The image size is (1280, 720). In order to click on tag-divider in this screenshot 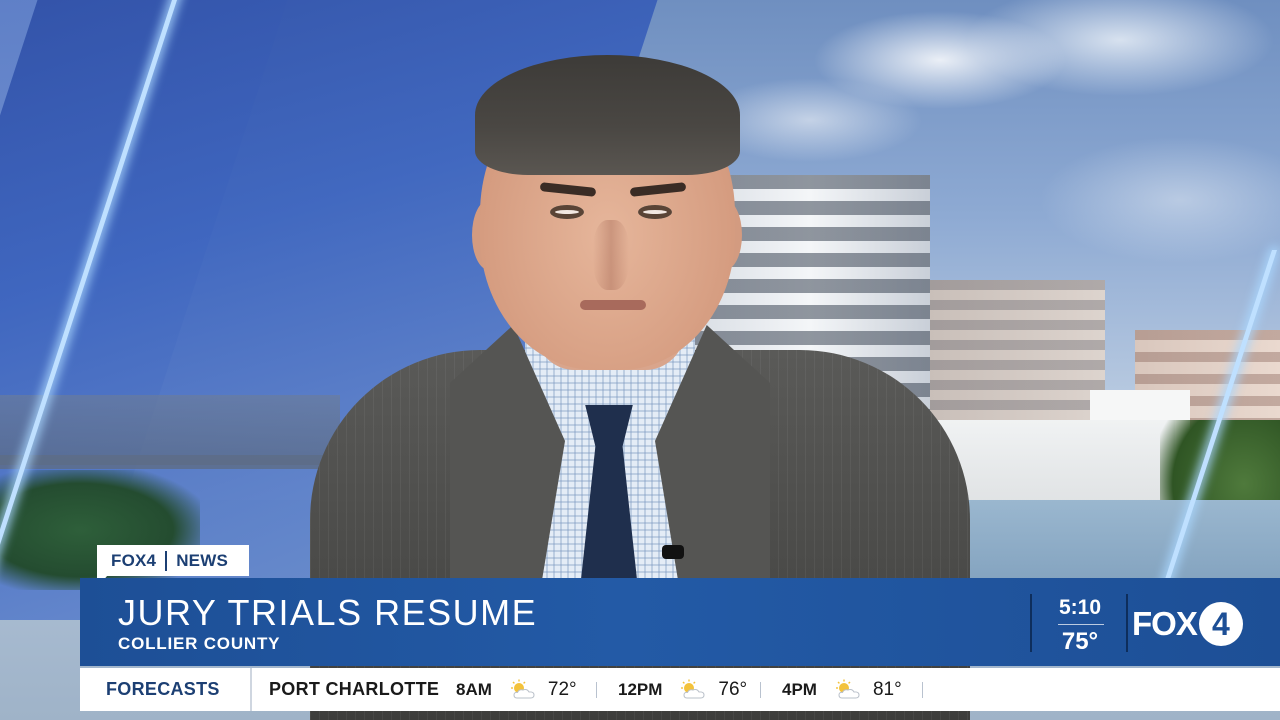, I will do `click(166, 560)`.